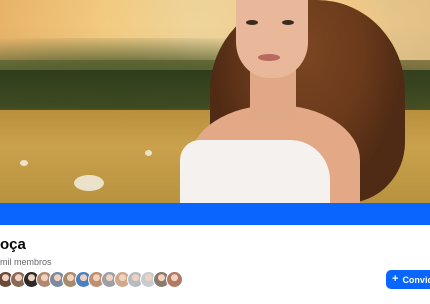 Image resolution: width=430 pixels, height=304 pixels. I want to click on plus-icon: +, so click(395, 279).